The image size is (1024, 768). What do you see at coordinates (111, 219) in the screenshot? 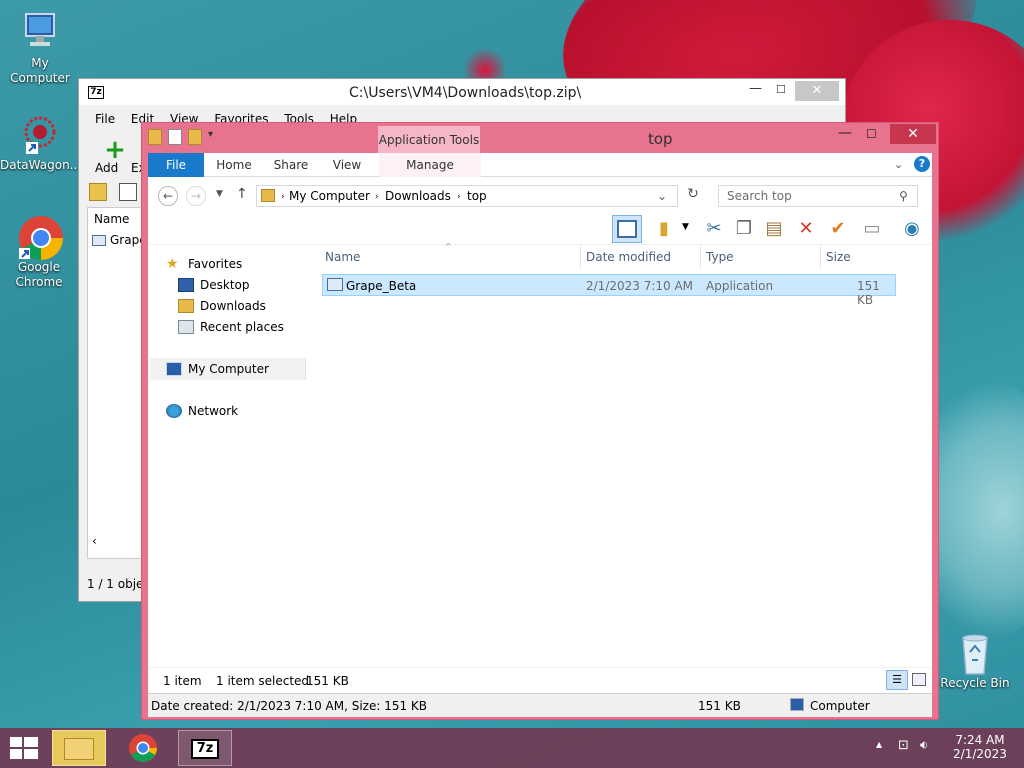
I see `sevenzip-col-name: Name` at bounding box center [111, 219].